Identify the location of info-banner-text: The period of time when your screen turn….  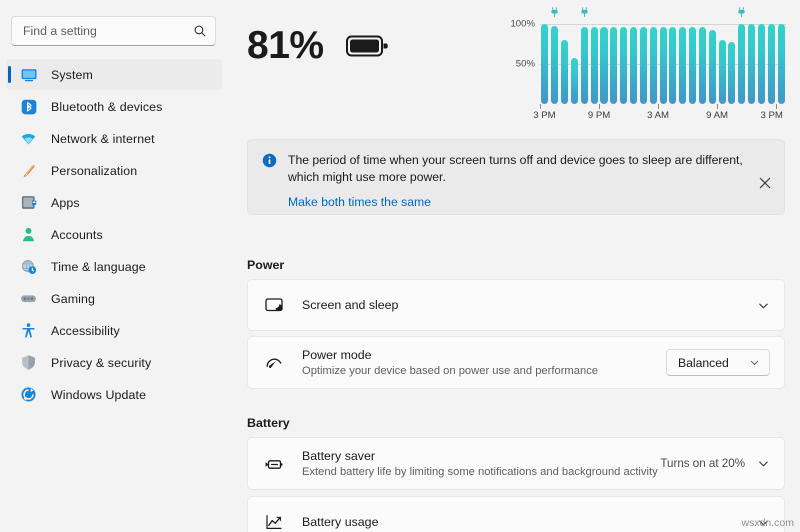
(515, 168).